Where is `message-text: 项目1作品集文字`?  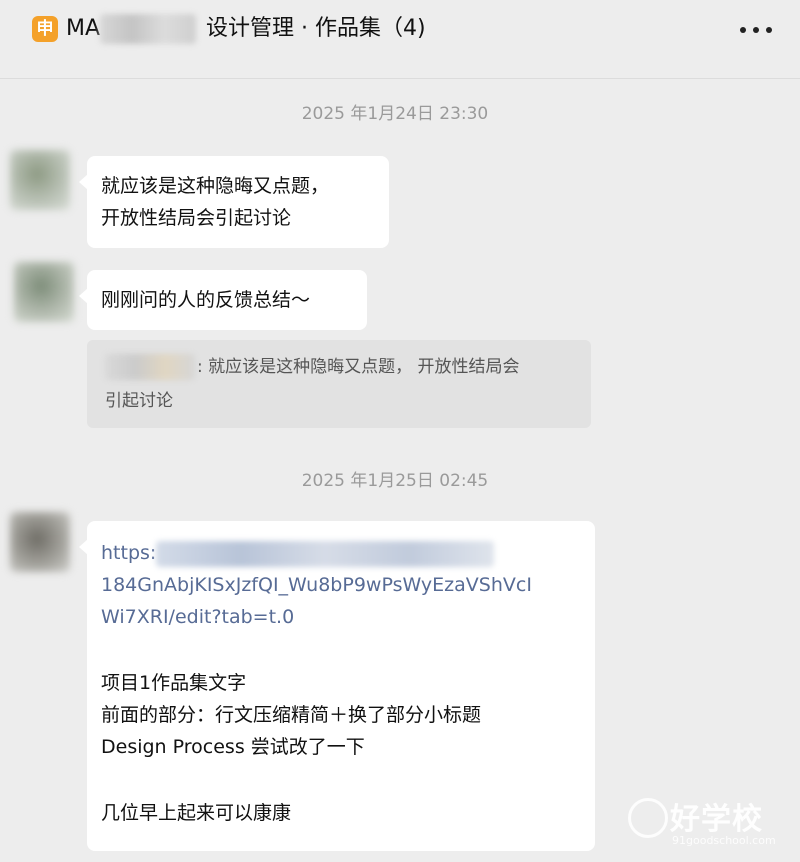 message-text: 项目1作品集文字 is located at coordinates (174, 683).